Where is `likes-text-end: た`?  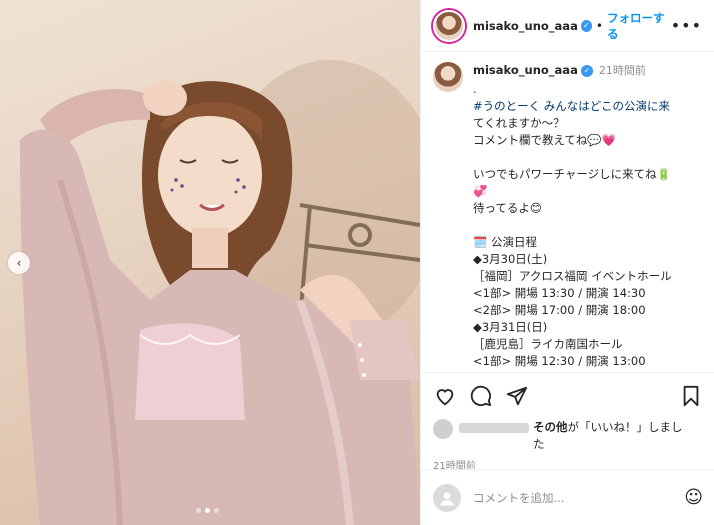 likes-text-end: た is located at coordinates (539, 444).